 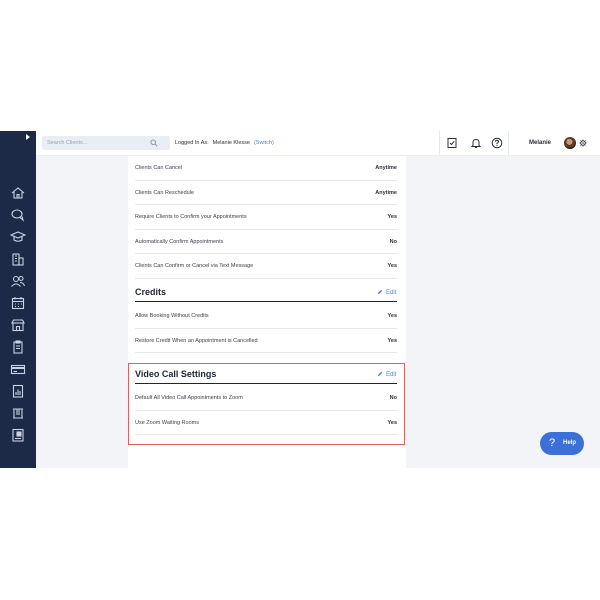 I want to click on logged-in-user: Melanie Klesse, so click(x=231, y=143).